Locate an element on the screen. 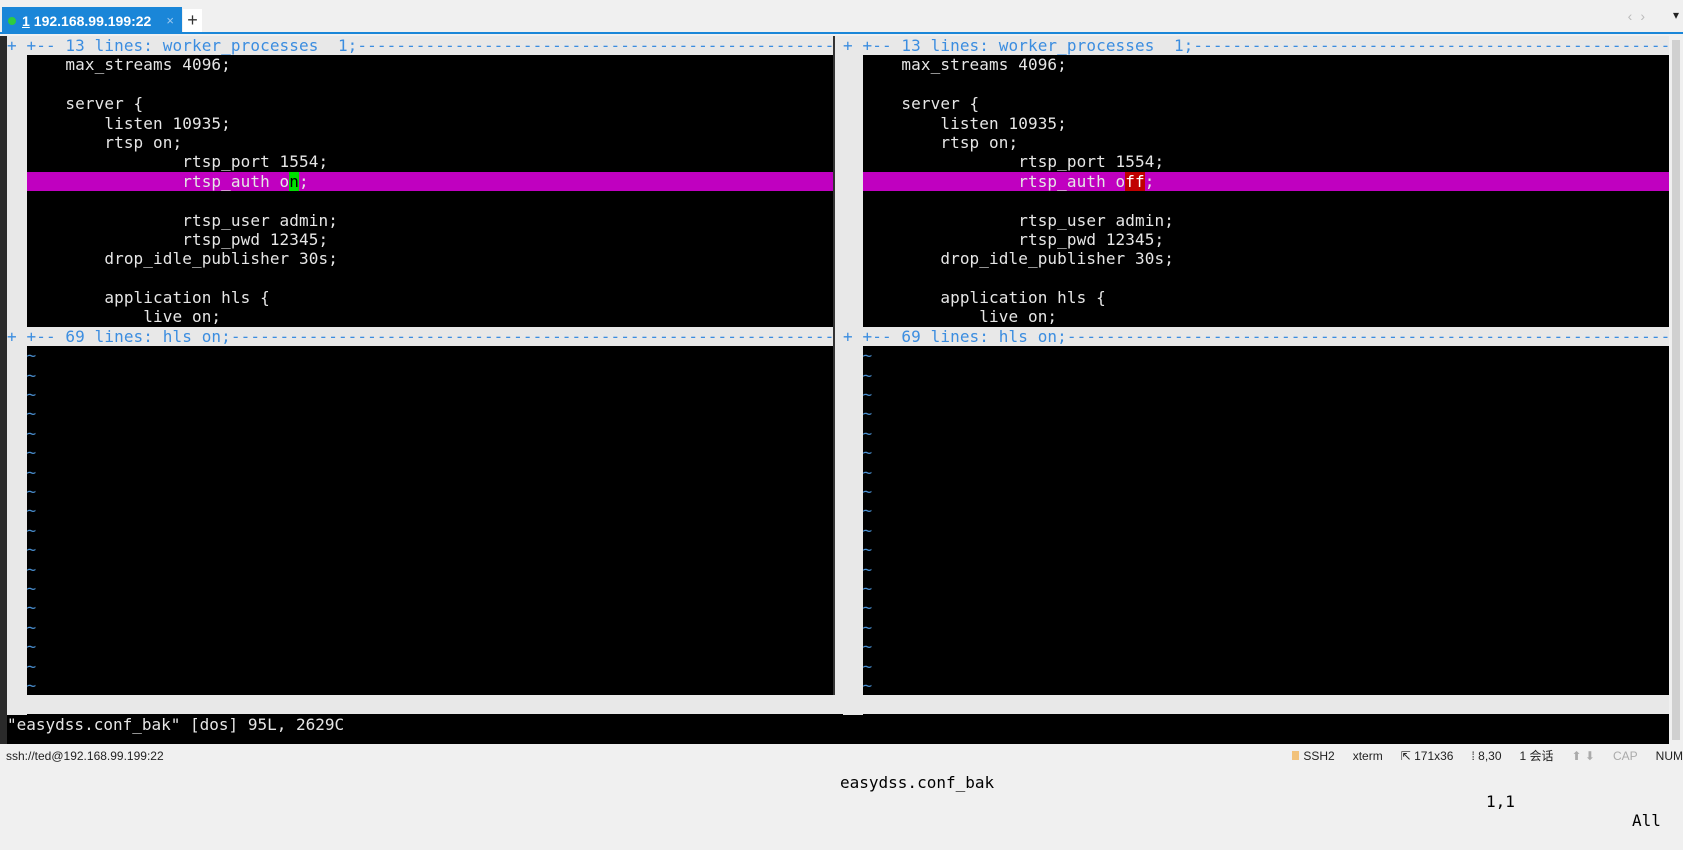  code-line-text: rtsp_pwd 12345; is located at coordinates (430, 239).